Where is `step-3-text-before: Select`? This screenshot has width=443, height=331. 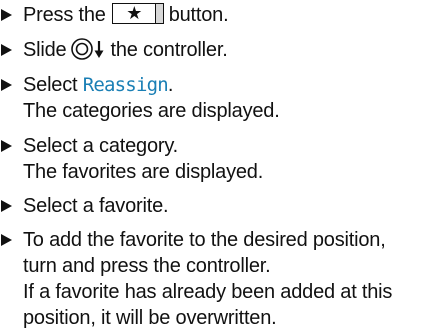 step-3-text-before: Select is located at coordinates (50, 85).